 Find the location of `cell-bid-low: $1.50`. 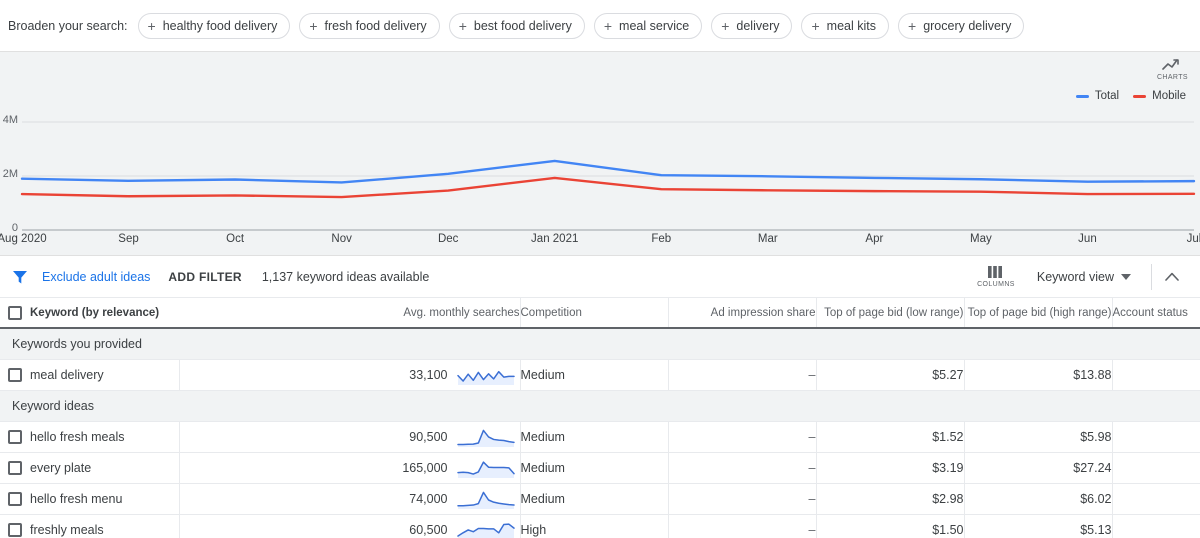

cell-bid-low: $1.50 is located at coordinates (890, 526).